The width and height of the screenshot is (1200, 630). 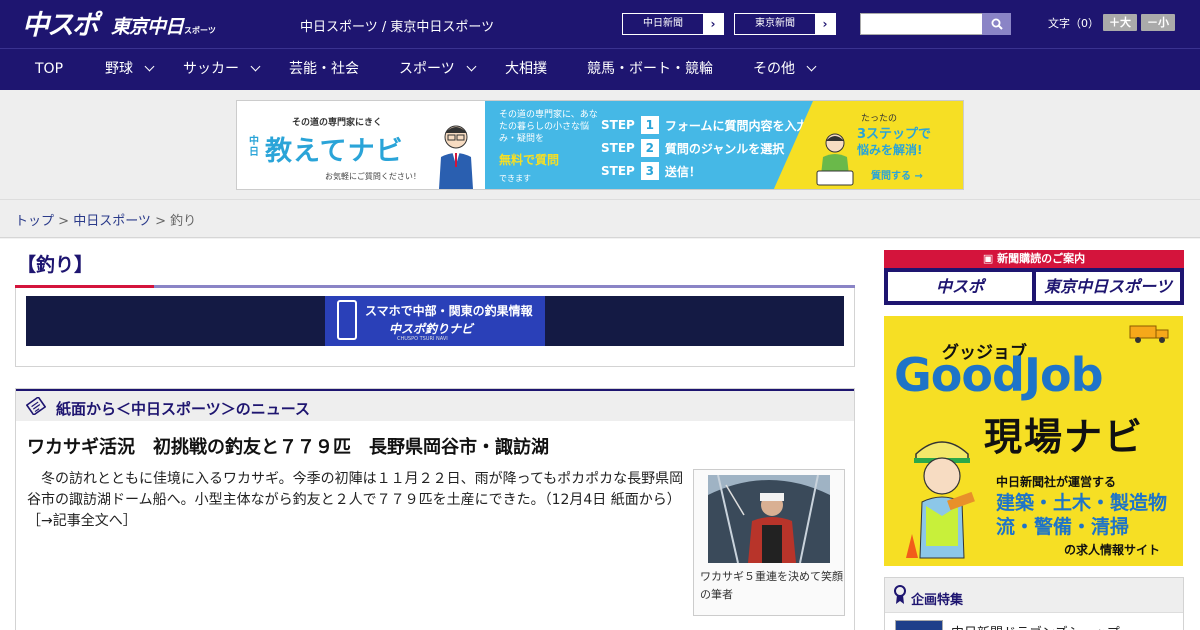 I want to click on search-icon, so click(x=997, y=24).